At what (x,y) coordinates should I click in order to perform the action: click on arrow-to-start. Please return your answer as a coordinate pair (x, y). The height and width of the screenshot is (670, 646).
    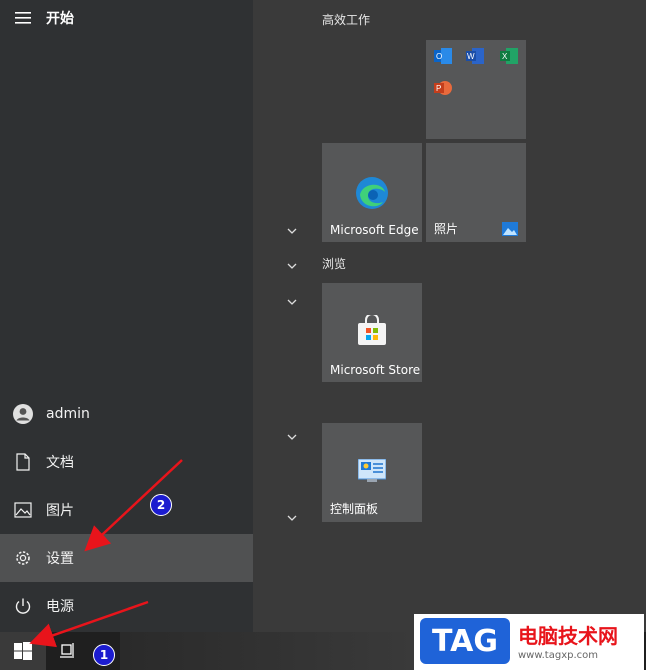
    Looking at the image, I should click on (89, 624).